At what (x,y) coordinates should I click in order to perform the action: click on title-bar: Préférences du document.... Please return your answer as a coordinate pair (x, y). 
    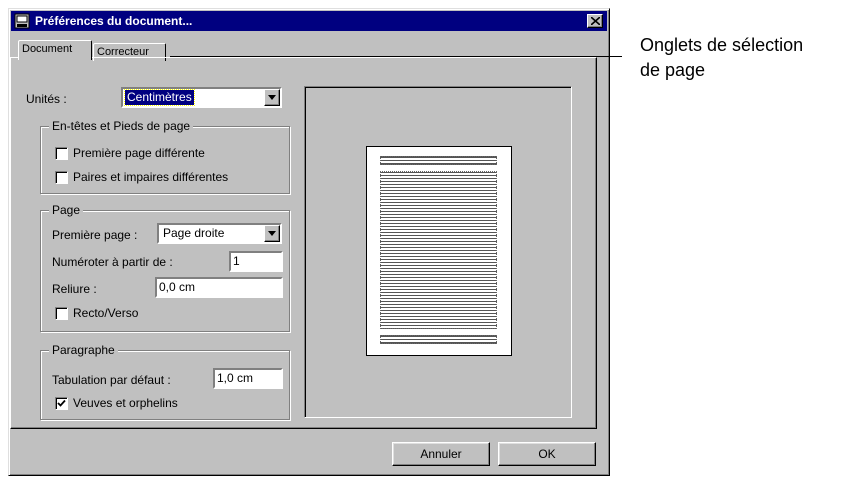
    Looking at the image, I should click on (309, 21).